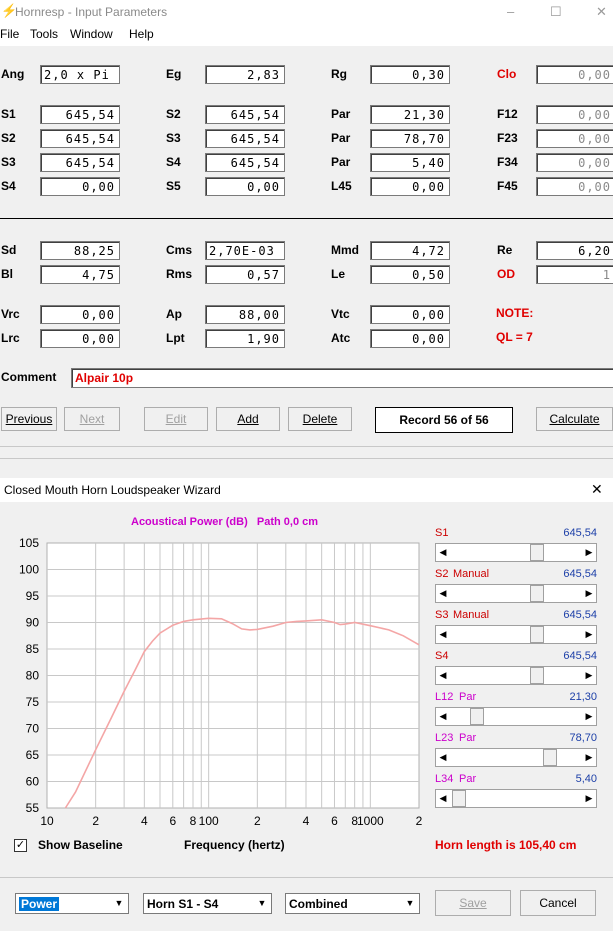 Image resolution: width=613 pixels, height=931 pixels. I want to click on delete-button: Delete, so click(320, 419).